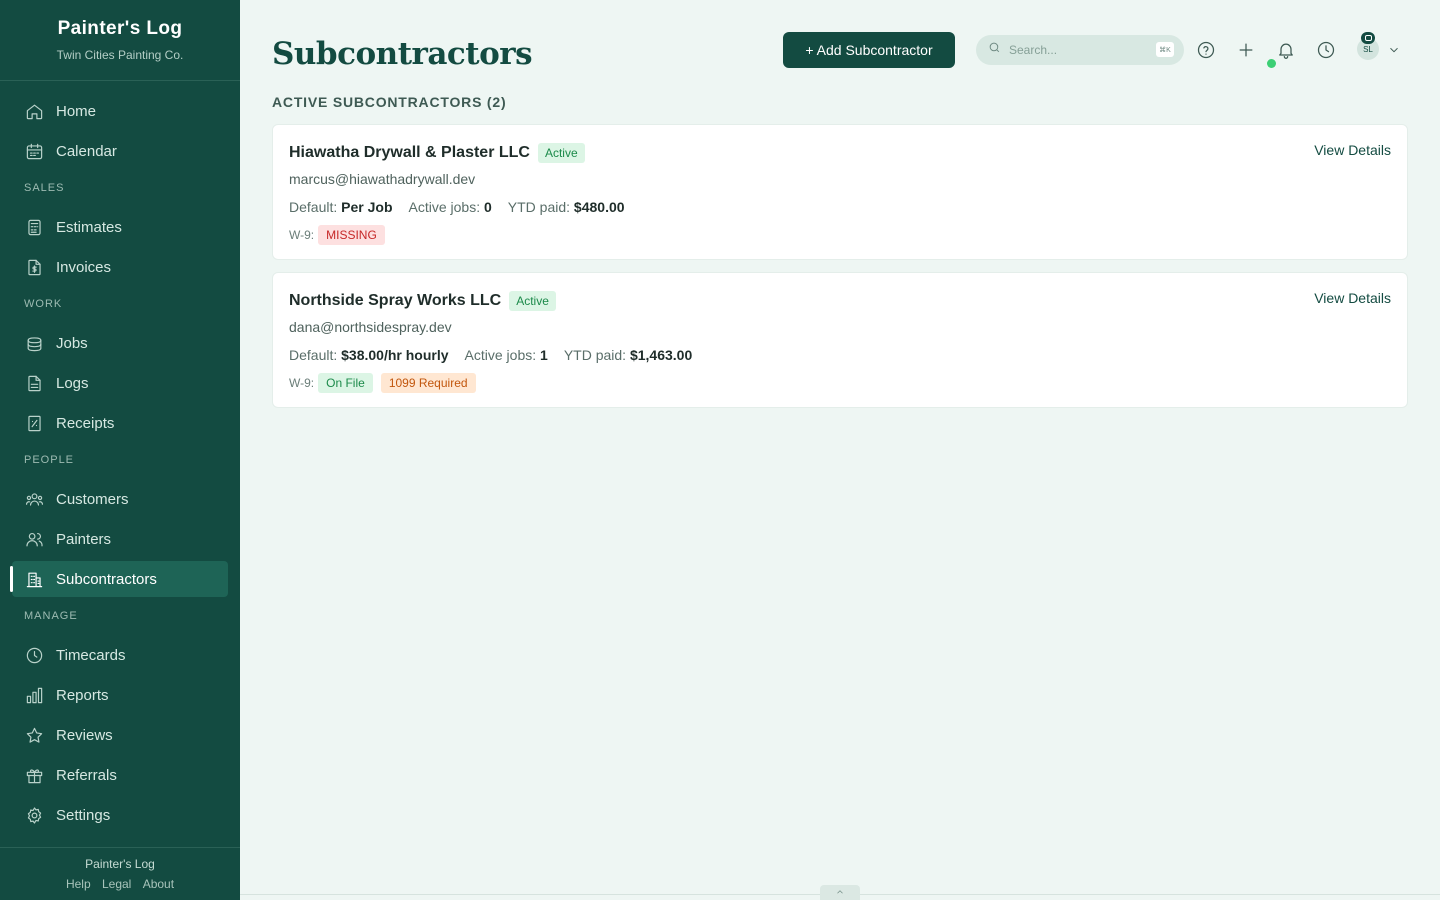 The image size is (1440, 900). I want to click on card-header: Hiawatha Drywall & Plaster LLC Active, so click(437, 153).